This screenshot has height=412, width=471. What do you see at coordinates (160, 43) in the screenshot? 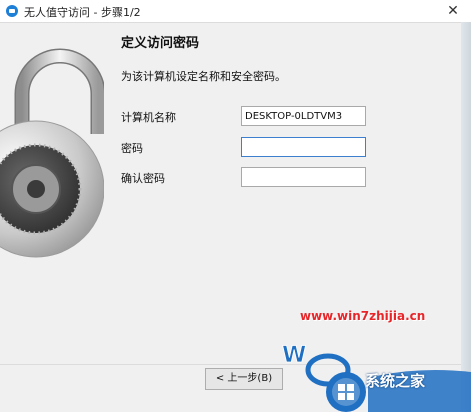
I see `page-heading: 定义访问密码` at bounding box center [160, 43].